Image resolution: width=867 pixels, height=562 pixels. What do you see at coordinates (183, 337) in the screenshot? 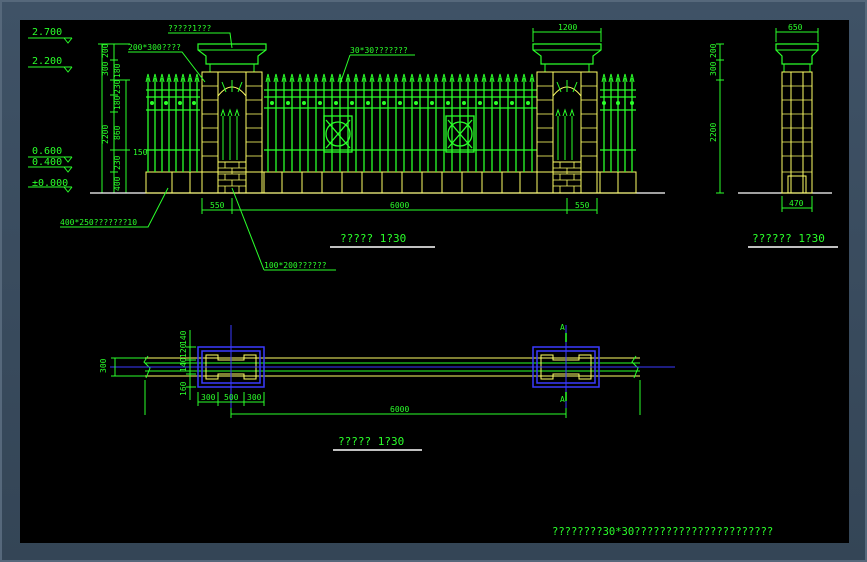
I see `plan-dim-140a: 140` at bounding box center [183, 337].